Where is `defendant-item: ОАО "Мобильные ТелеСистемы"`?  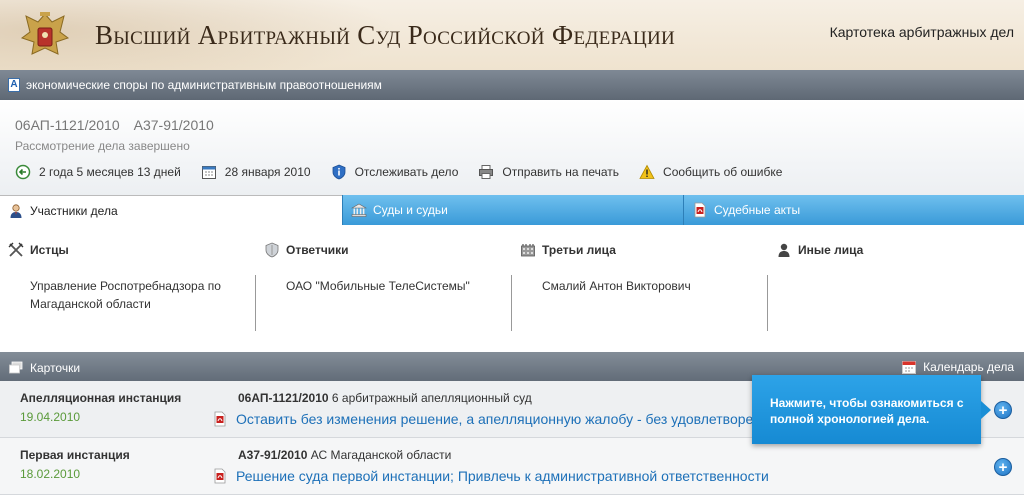 defendant-item: ОАО "Мобильные ТелеСистемы" is located at coordinates (386, 286).